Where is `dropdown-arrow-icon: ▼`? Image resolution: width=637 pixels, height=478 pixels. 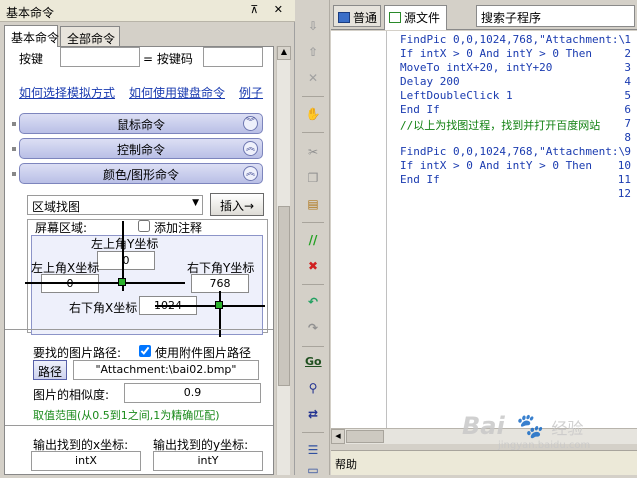
dropdown-arrow-icon: ▼ is located at coordinates (195, 203).